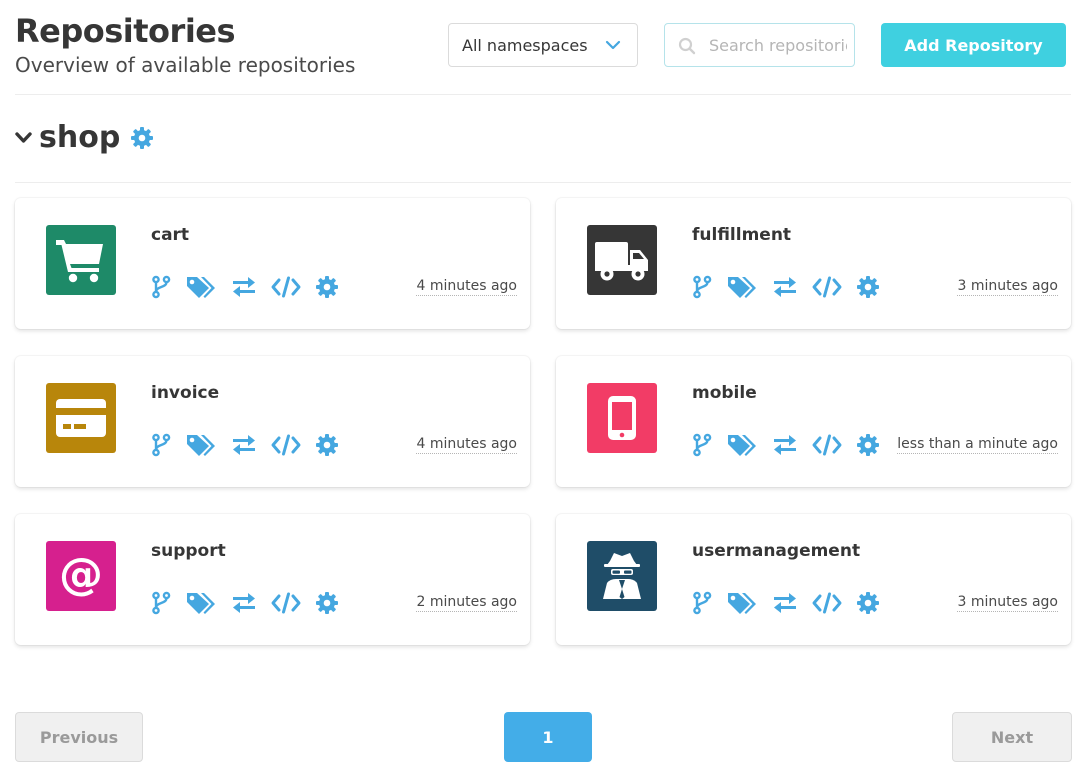 The image size is (1088, 774). I want to click on search-icon, so click(687, 46).